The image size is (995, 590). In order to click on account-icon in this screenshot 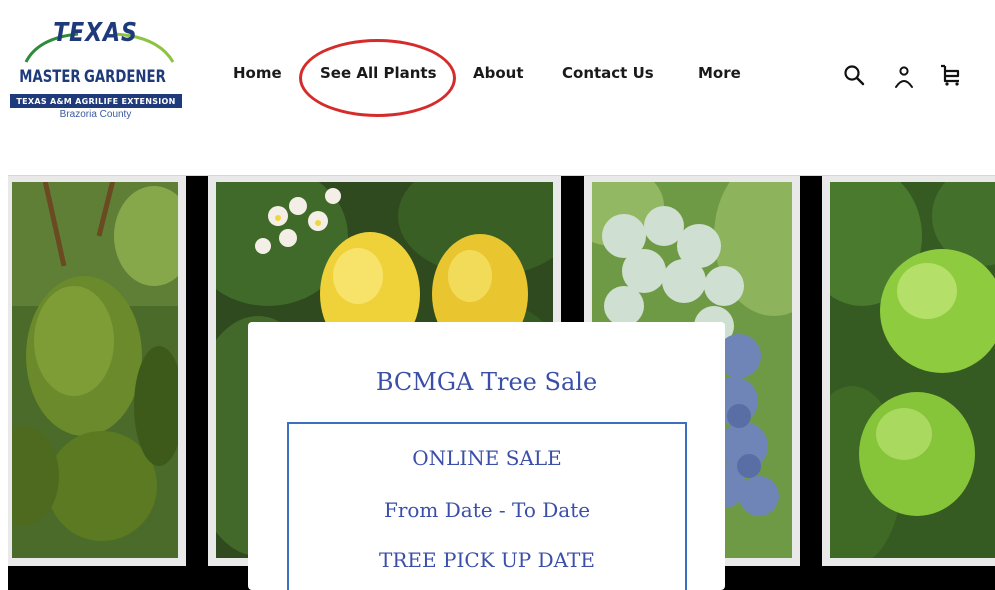, I will do `click(904, 77)`.